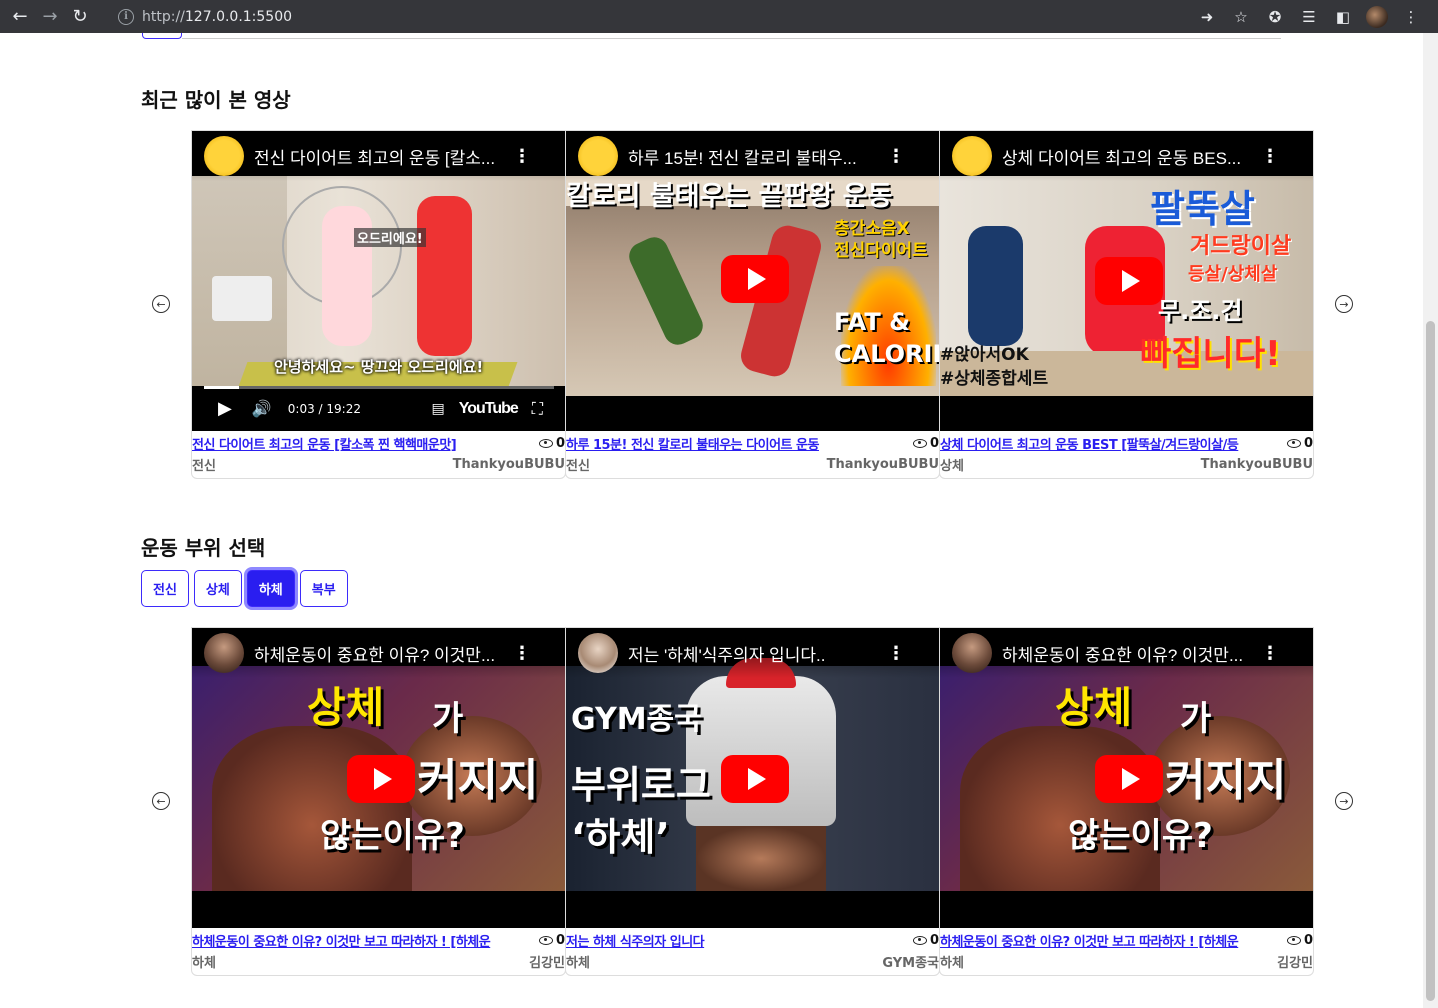  I want to click on bookmark-star-icon: ☆, so click(1241, 16).